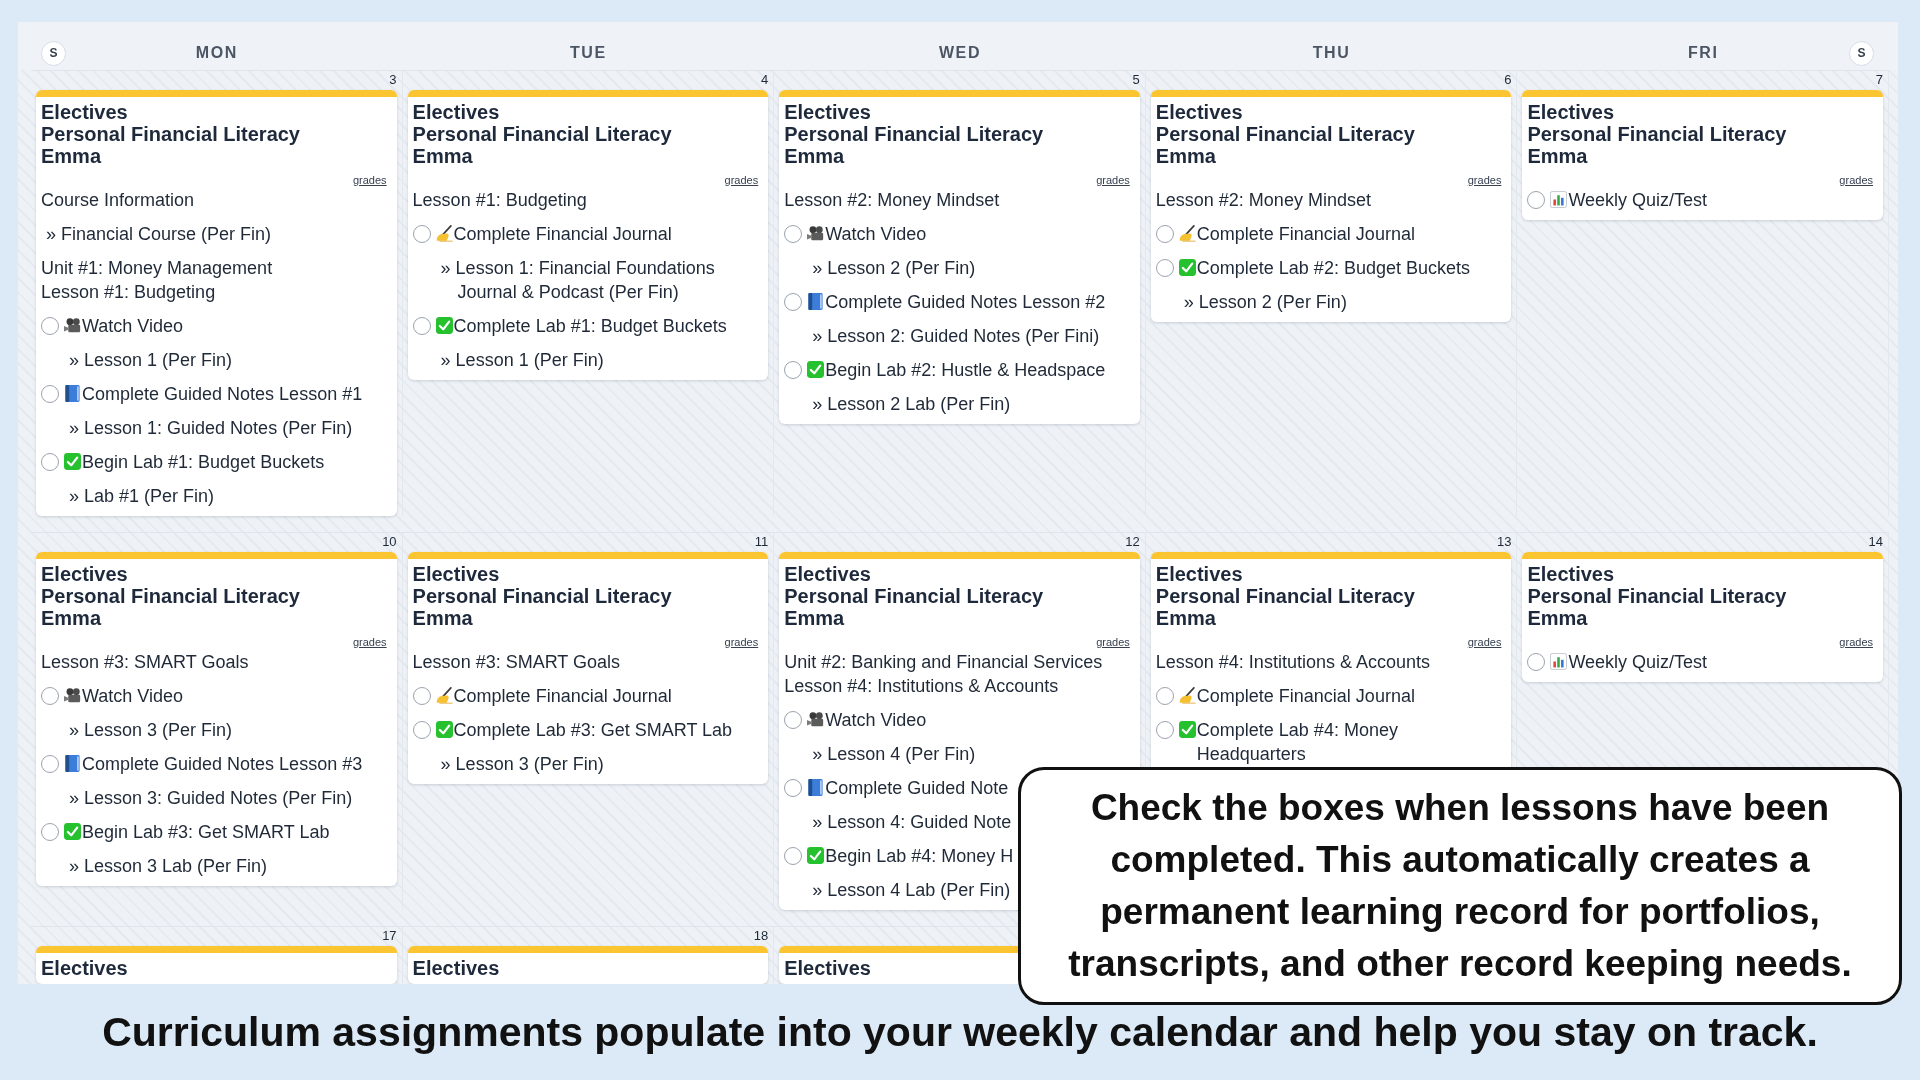 Image resolution: width=1920 pixels, height=1080 pixels. What do you see at coordinates (211, 428) in the screenshot?
I see `resource-link: » Lesson 1: Guided Notes (Per Fin)` at bounding box center [211, 428].